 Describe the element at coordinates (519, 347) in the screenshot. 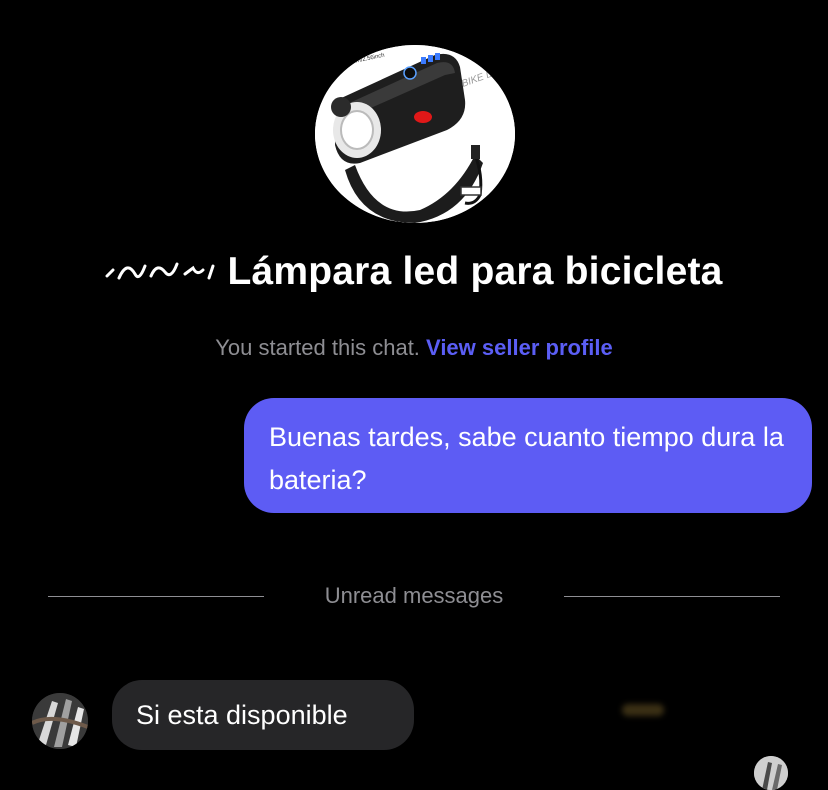

I see `view-seller-profile-link: View seller profile` at that location.